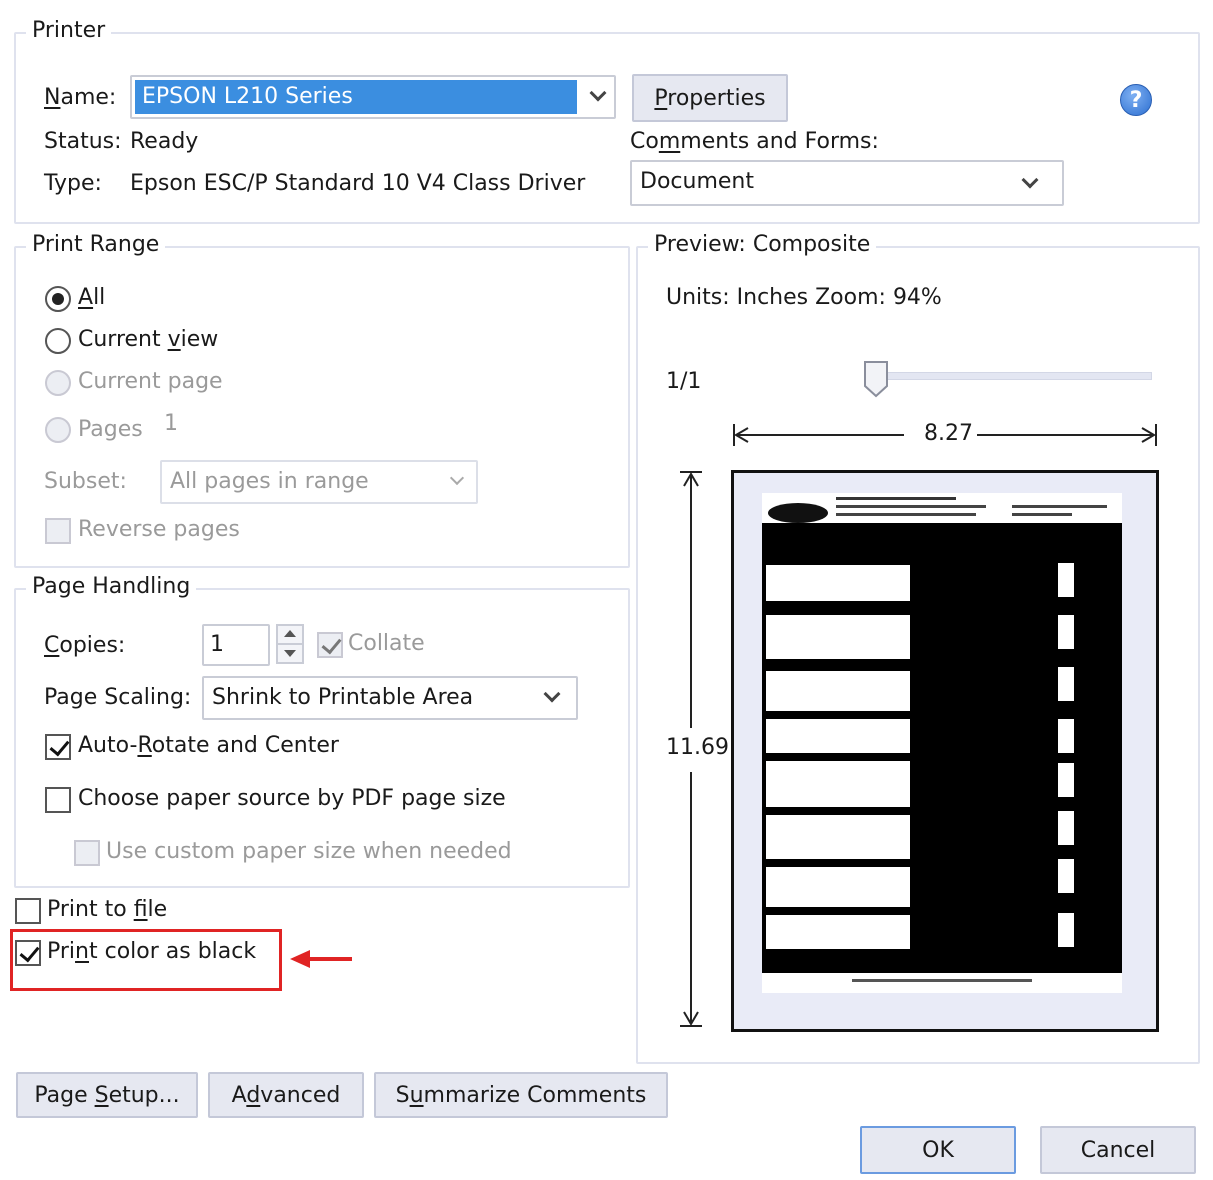 The height and width of the screenshot is (1180, 1213). I want to click on subset-value: All pages in range, so click(269, 481).